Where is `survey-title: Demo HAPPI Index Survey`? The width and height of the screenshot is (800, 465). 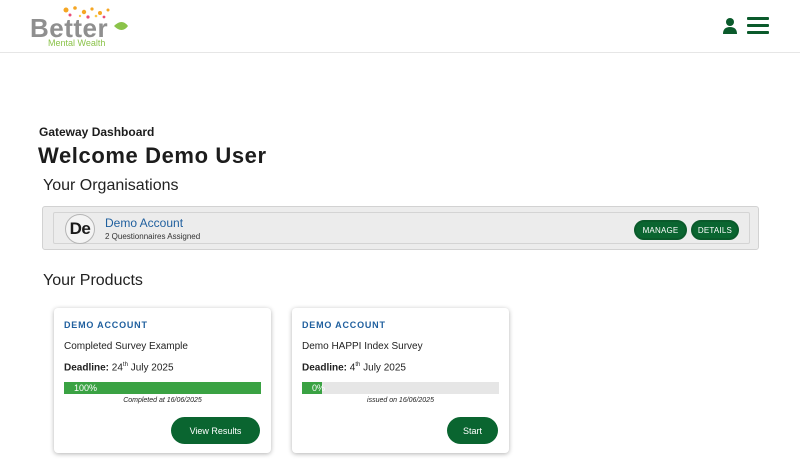 survey-title: Demo HAPPI Index Survey is located at coordinates (362, 346).